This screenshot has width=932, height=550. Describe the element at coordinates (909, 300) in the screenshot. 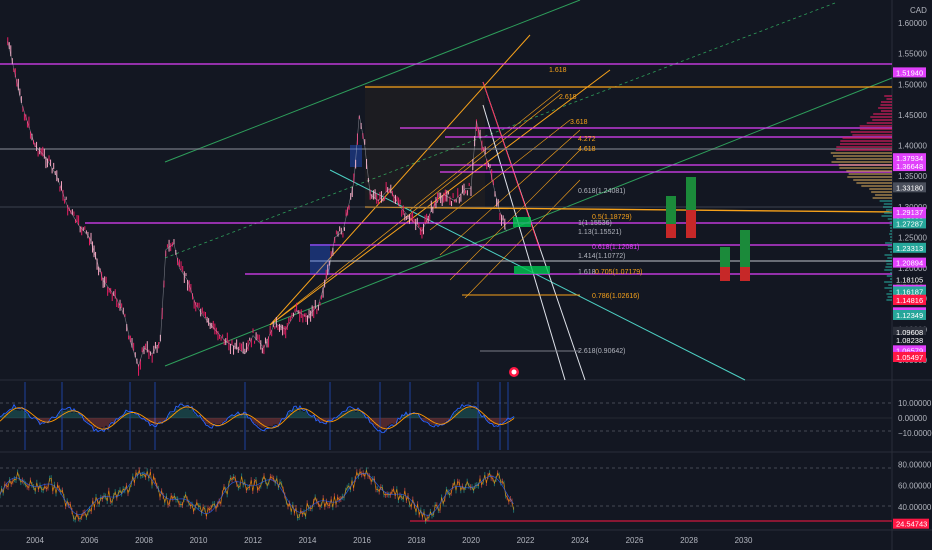

I see `price-badge-label: 1.14816` at that location.